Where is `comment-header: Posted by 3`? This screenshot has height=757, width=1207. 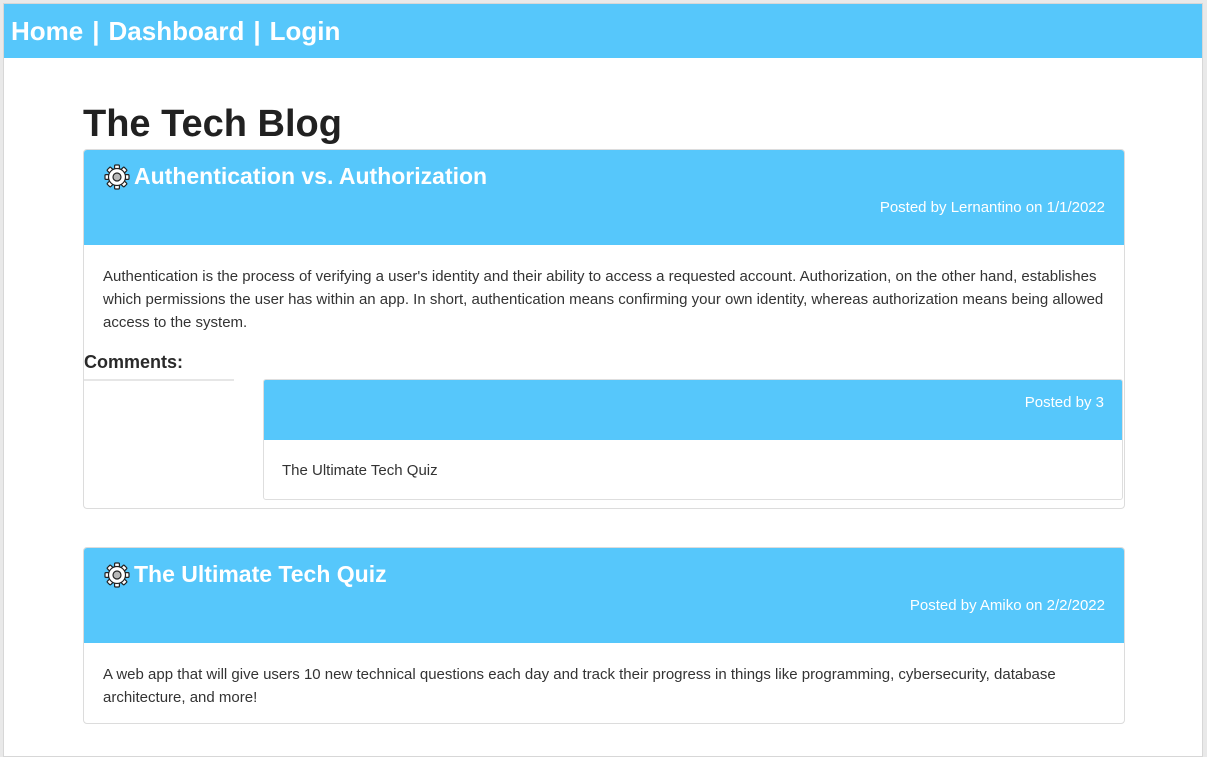 comment-header: Posted by 3 is located at coordinates (693, 410).